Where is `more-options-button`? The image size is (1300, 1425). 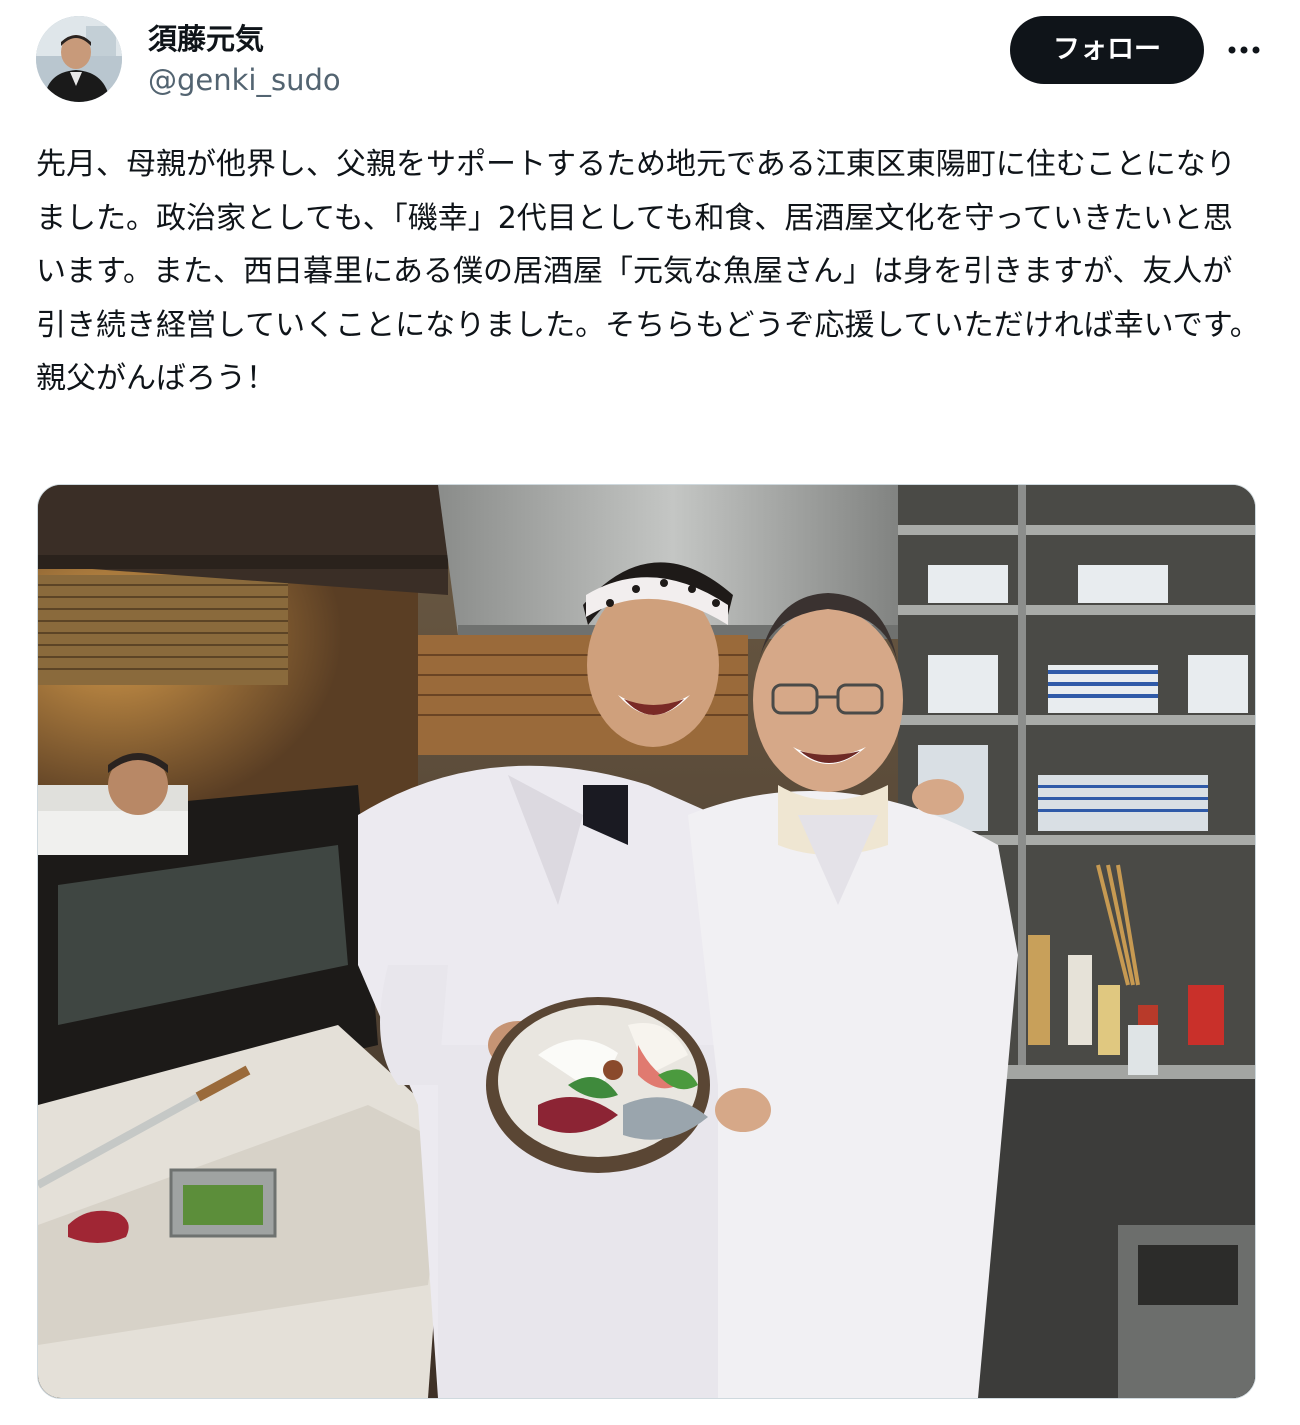 more-options-button is located at coordinates (1244, 50).